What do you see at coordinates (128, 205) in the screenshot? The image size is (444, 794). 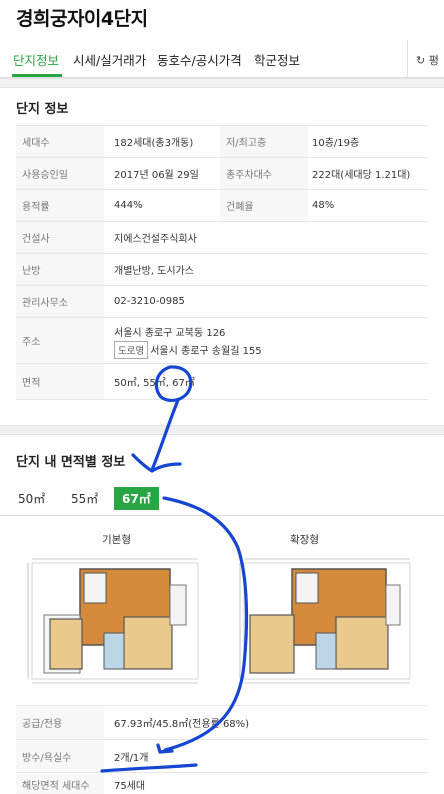 I see `row-value: 444%` at bounding box center [128, 205].